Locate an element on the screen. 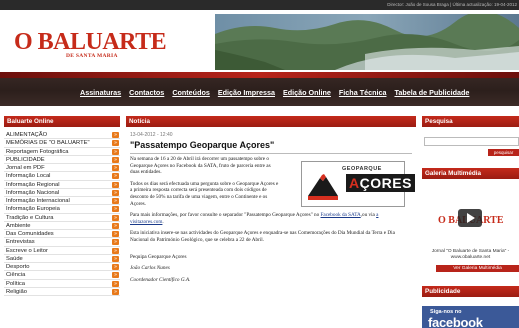  menu-item-label: Ciência is located at coordinates (16, 275).